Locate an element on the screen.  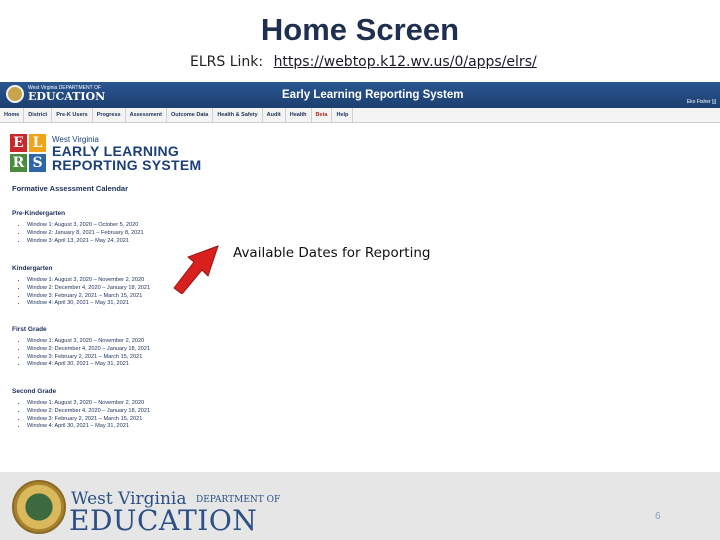
link-label: ELRS Link: is located at coordinates (227, 62).